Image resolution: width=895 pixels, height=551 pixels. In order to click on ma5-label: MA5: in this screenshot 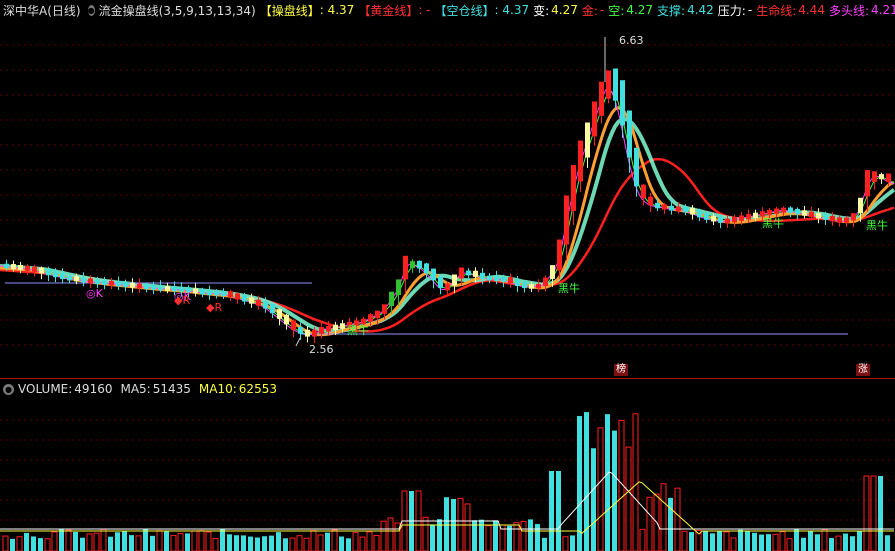, I will do `click(135, 389)`.